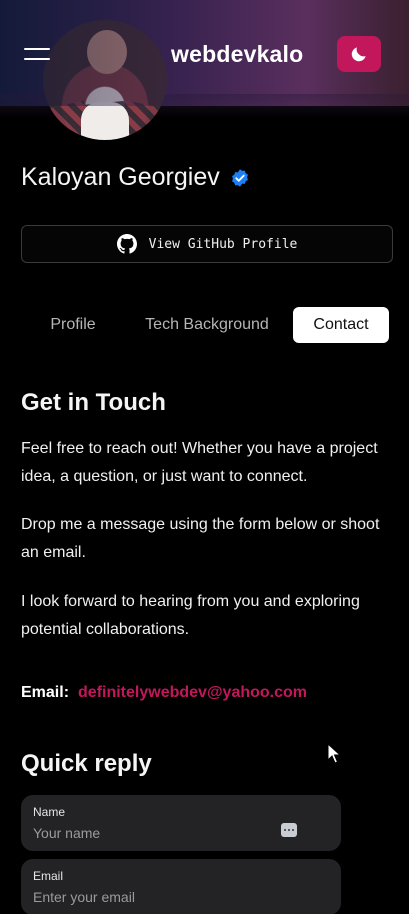  What do you see at coordinates (107, 52) in the screenshot?
I see `avatar-face` at bounding box center [107, 52].